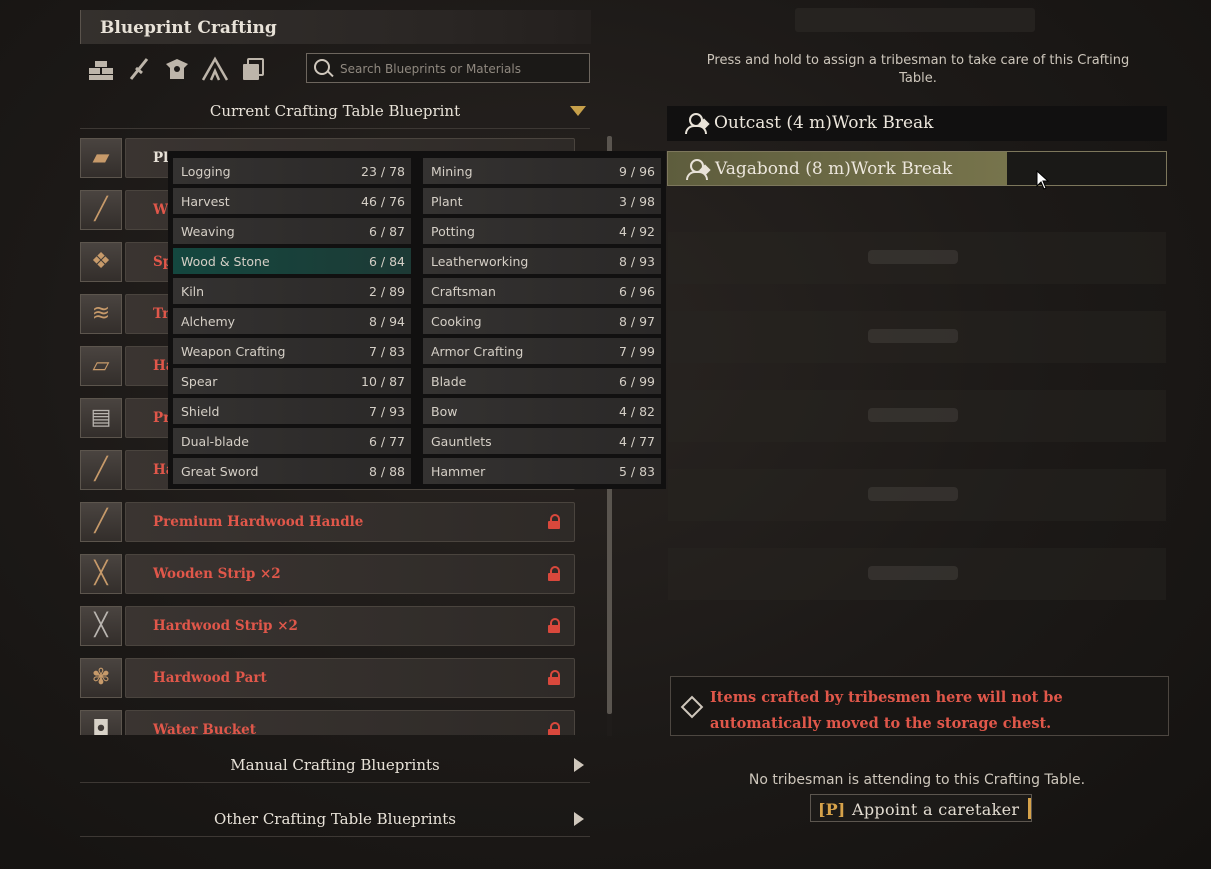 This screenshot has height=869, width=1211. What do you see at coordinates (292, 201) in the screenshot?
I see `proficiency-row: Harvest 46 / 76` at bounding box center [292, 201].